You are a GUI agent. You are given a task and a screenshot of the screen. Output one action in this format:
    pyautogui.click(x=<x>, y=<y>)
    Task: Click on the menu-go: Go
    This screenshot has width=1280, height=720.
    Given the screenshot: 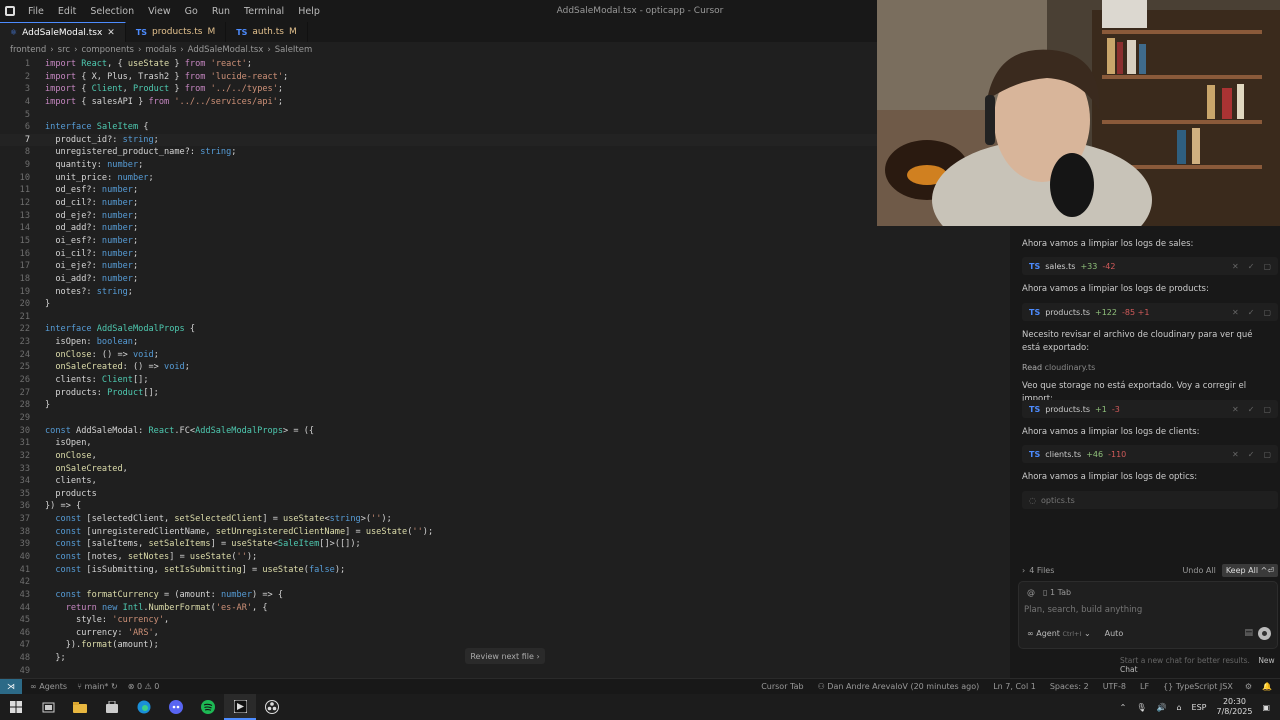 What is the action you would take?
    pyautogui.click(x=191, y=11)
    